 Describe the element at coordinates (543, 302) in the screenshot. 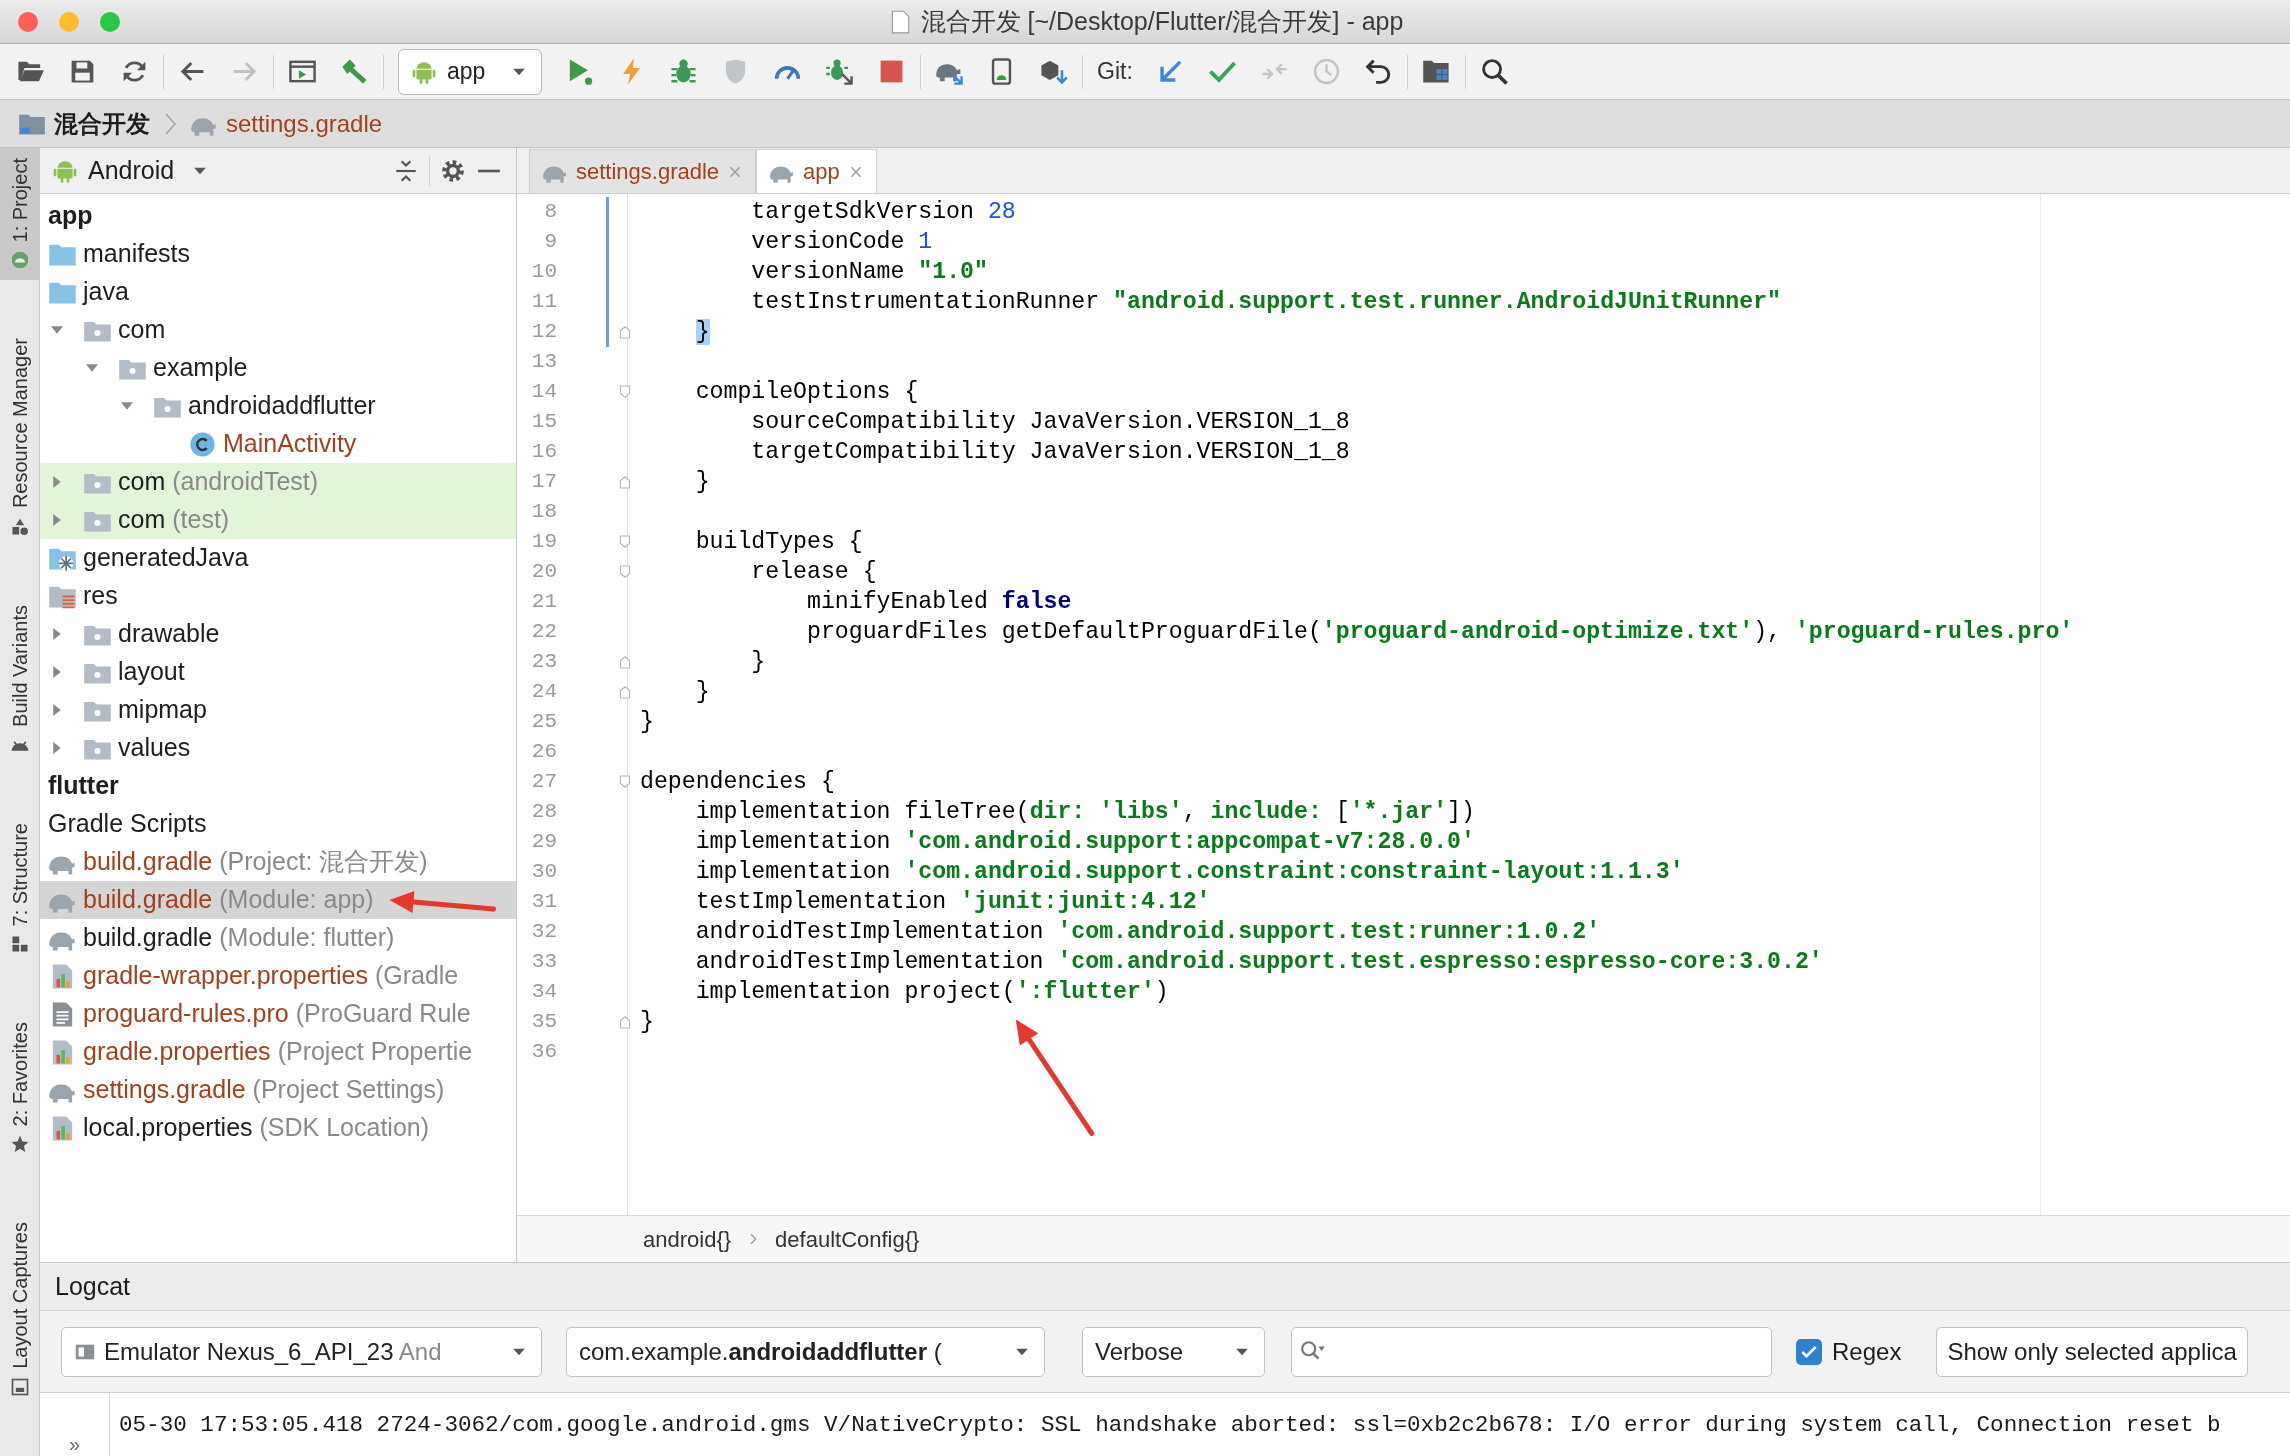

I see `line-number: 11` at that location.